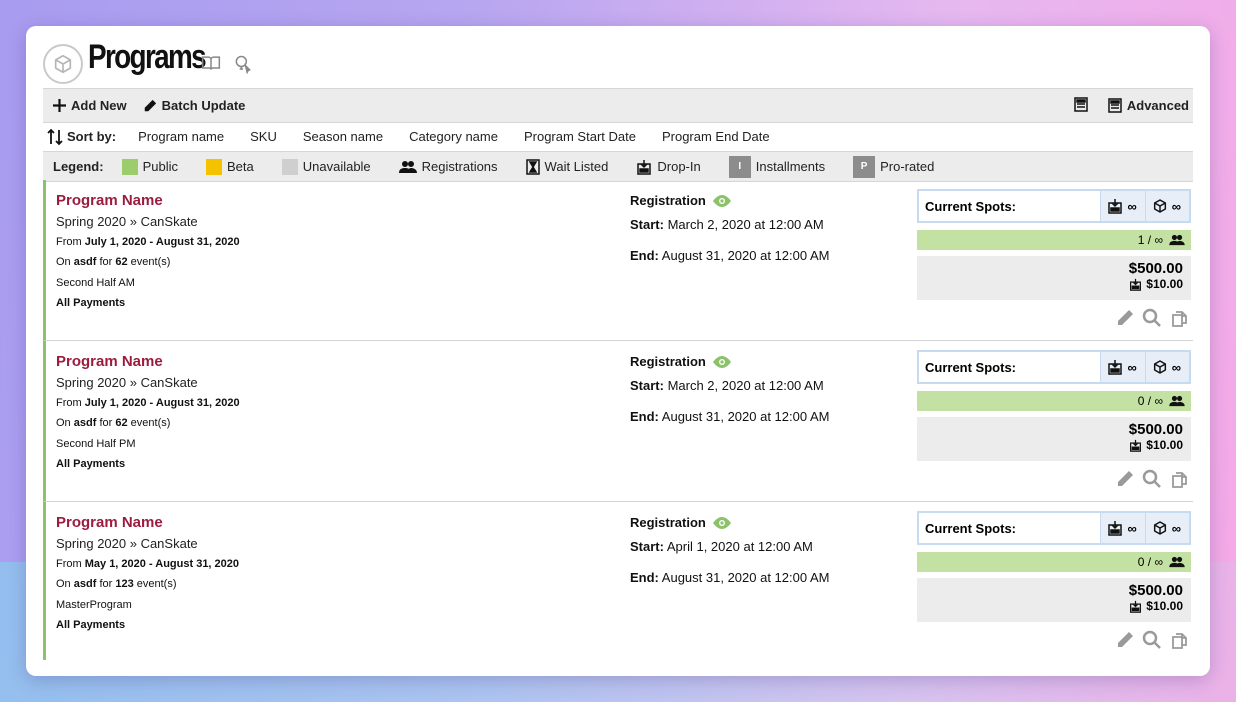 This screenshot has width=1236, height=702. What do you see at coordinates (211, 64) in the screenshot?
I see `book-icon` at bounding box center [211, 64].